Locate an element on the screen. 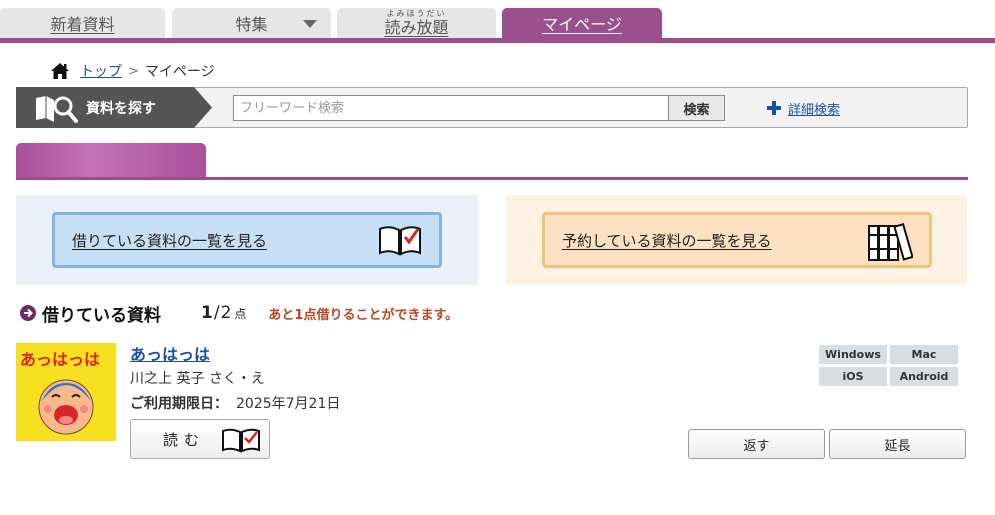 The image size is (995, 515). view-borrowed-label: 借りている資料の一覧を見る is located at coordinates (170, 240).